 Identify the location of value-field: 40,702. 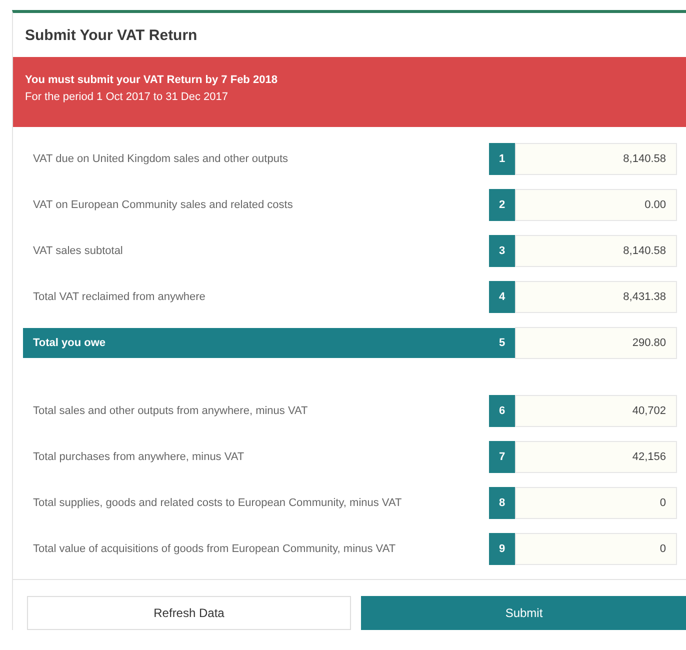
(596, 411).